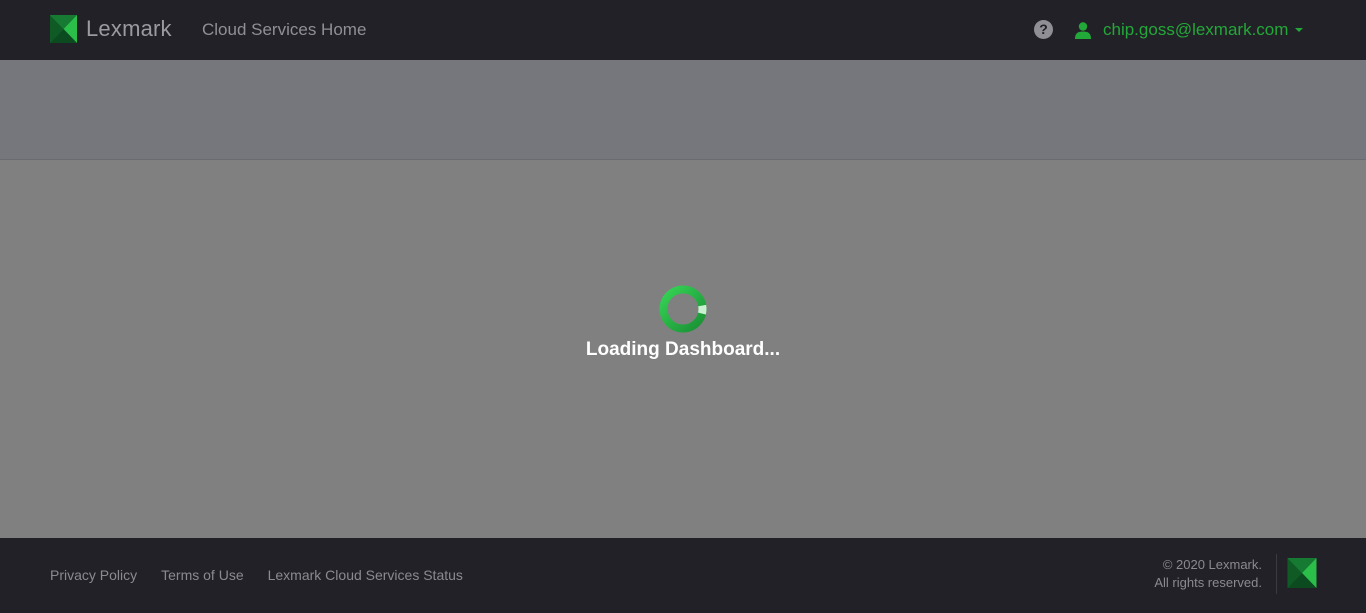 This screenshot has width=1366, height=613. I want to click on user-icon, so click(1083, 30).